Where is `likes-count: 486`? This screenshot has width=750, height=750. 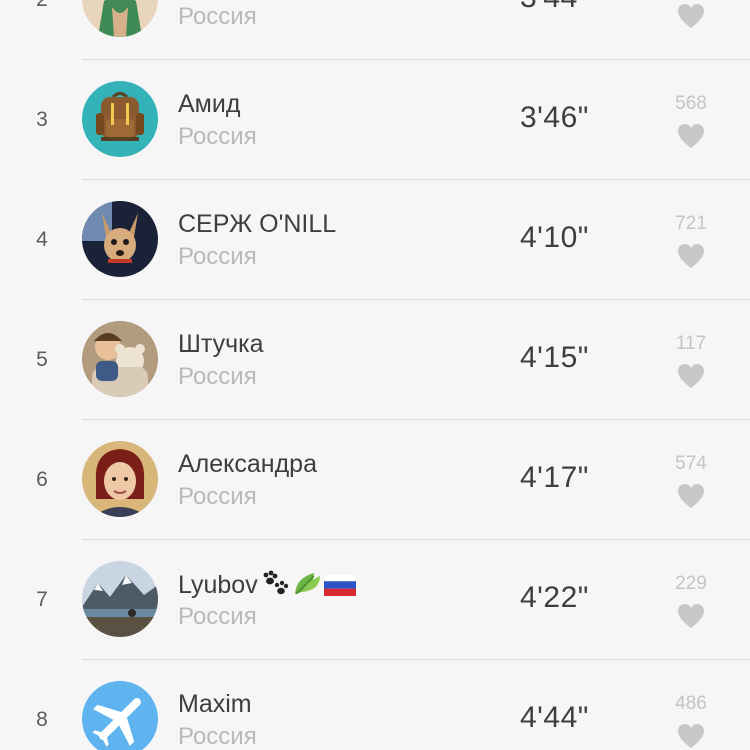 likes-count: 486 is located at coordinates (691, 703).